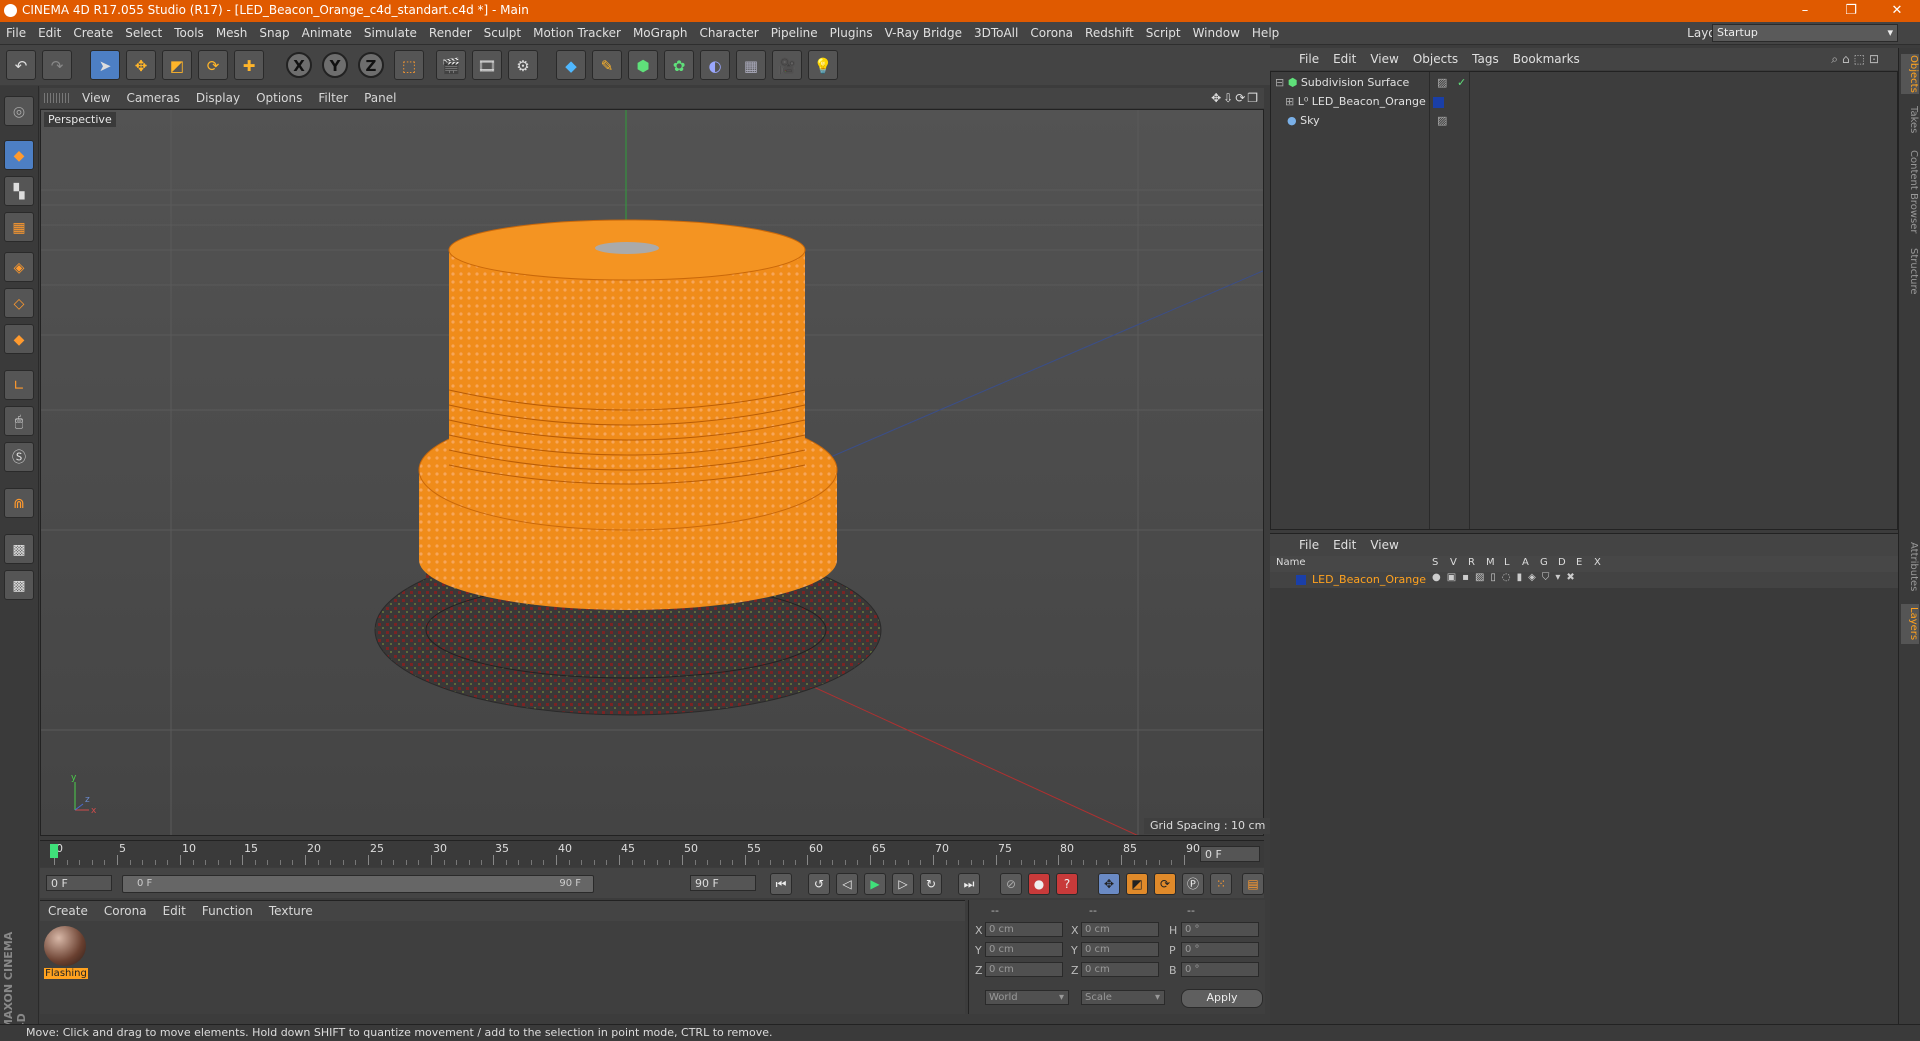 This screenshot has width=1920, height=1041. What do you see at coordinates (1253, 884) in the screenshot?
I see `timeline-window-button: ▤` at bounding box center [1253, 884].